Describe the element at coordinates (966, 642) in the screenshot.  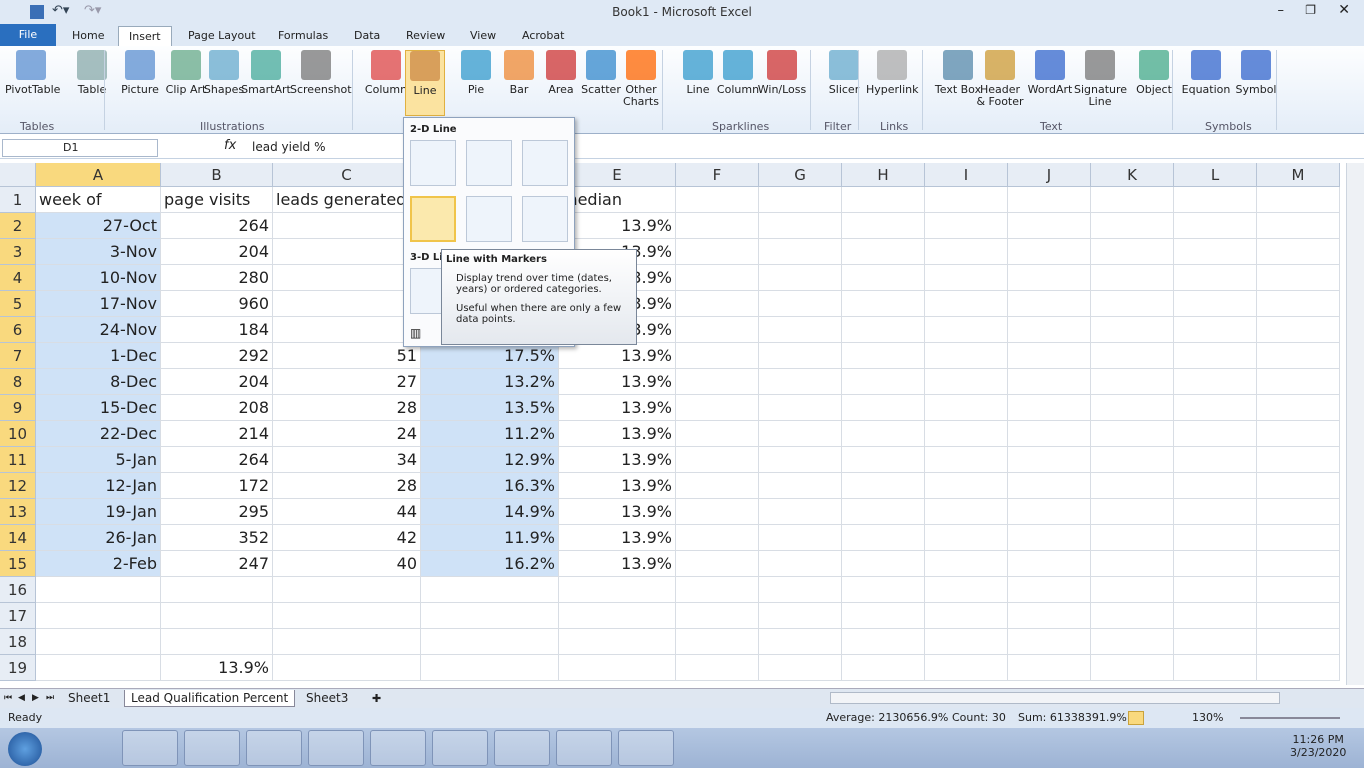
I see `cell-I18` at that location.